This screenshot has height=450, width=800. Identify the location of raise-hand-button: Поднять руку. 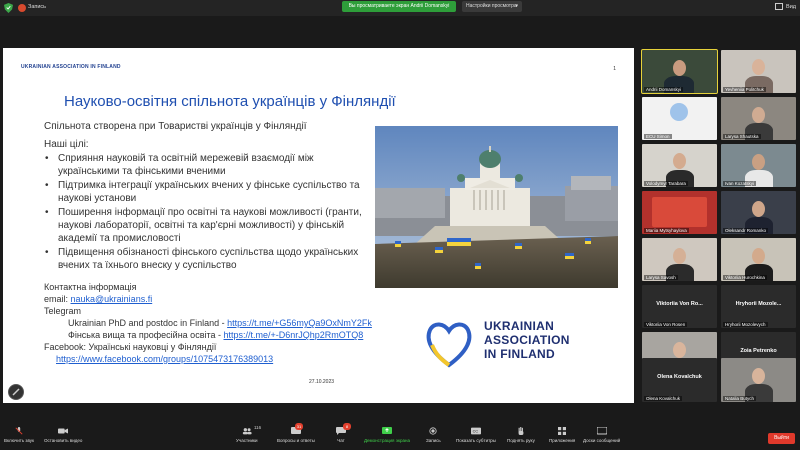
(521, 435).